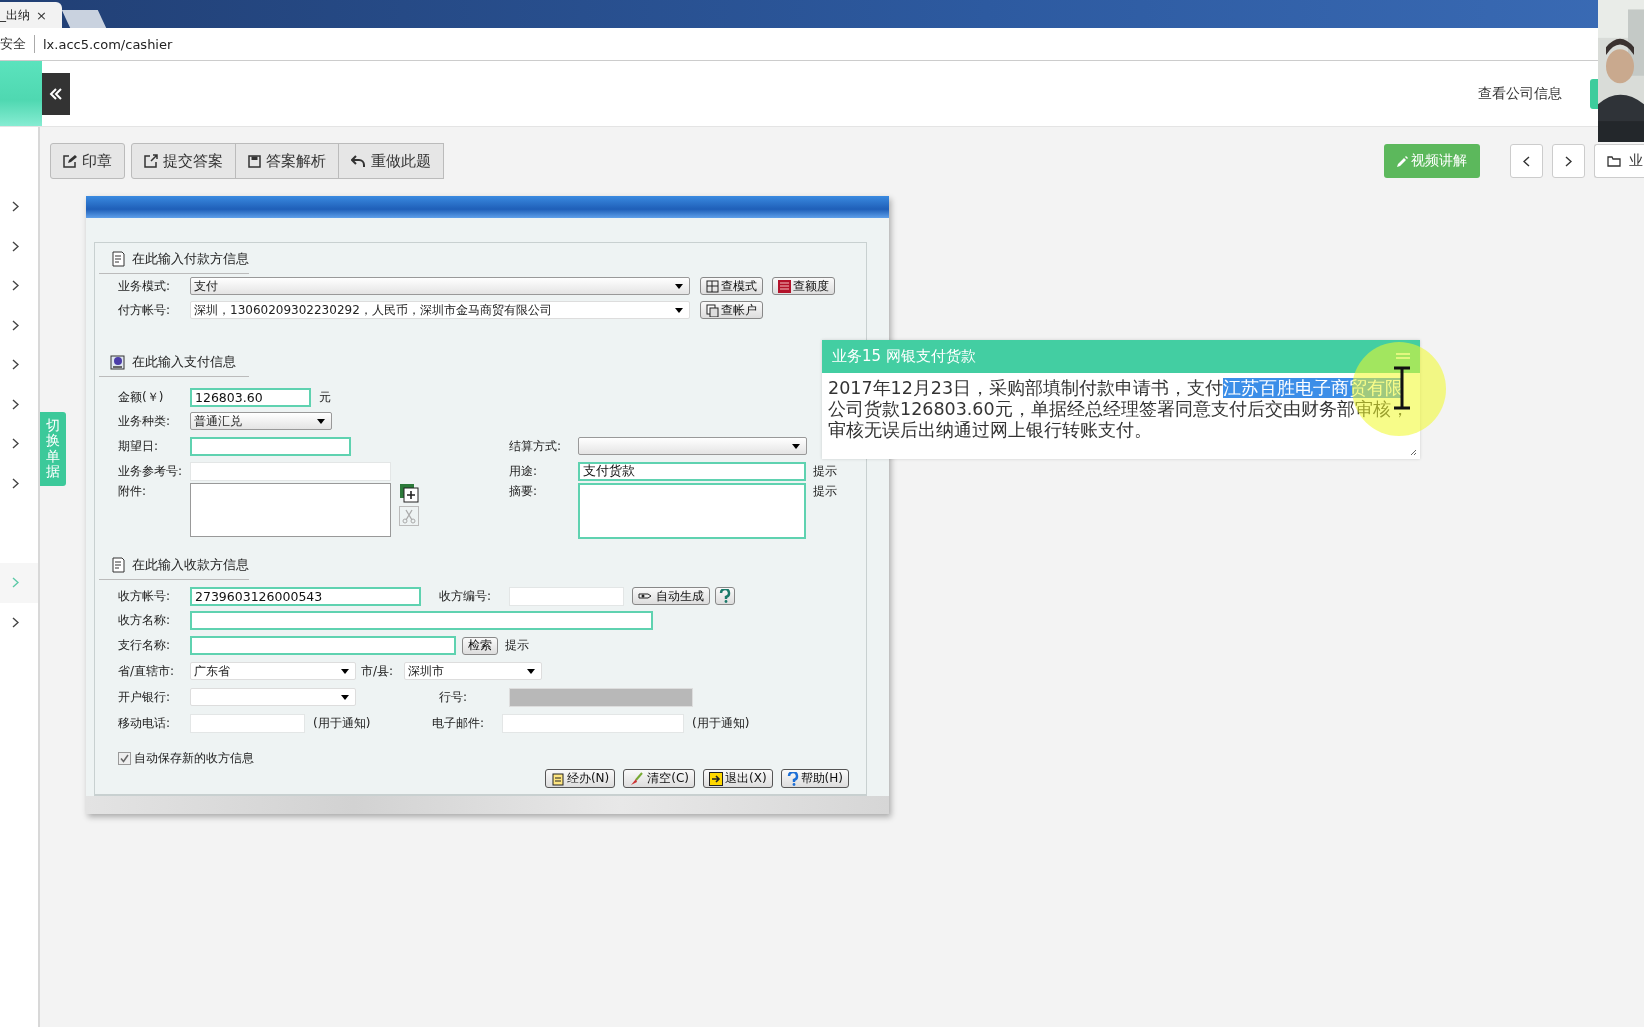 This screenshot has height=1027, width=1644. Describe the element at coordinates (454, 697) in the screenshot. I see `field-label: 行号:` at that location.